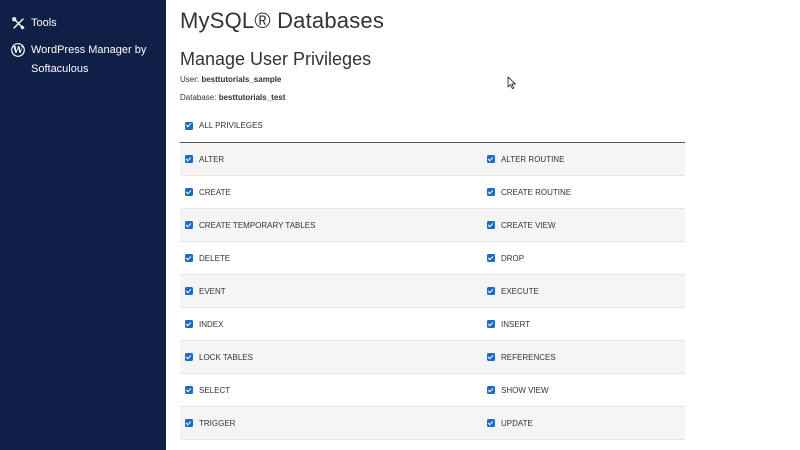 The width and height of the screenshot is (800, 450). I want to click on privilege-label: CREATE, so click(215, 192).